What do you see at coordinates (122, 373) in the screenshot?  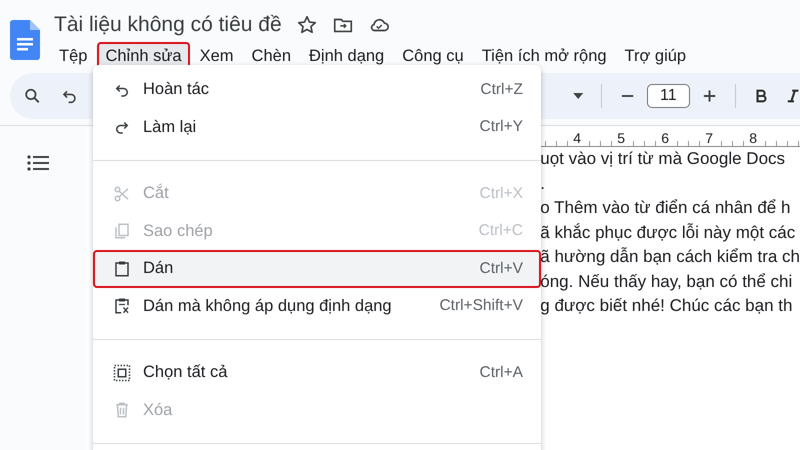 I see `select-all-icon` at bounding box center [122, 373].